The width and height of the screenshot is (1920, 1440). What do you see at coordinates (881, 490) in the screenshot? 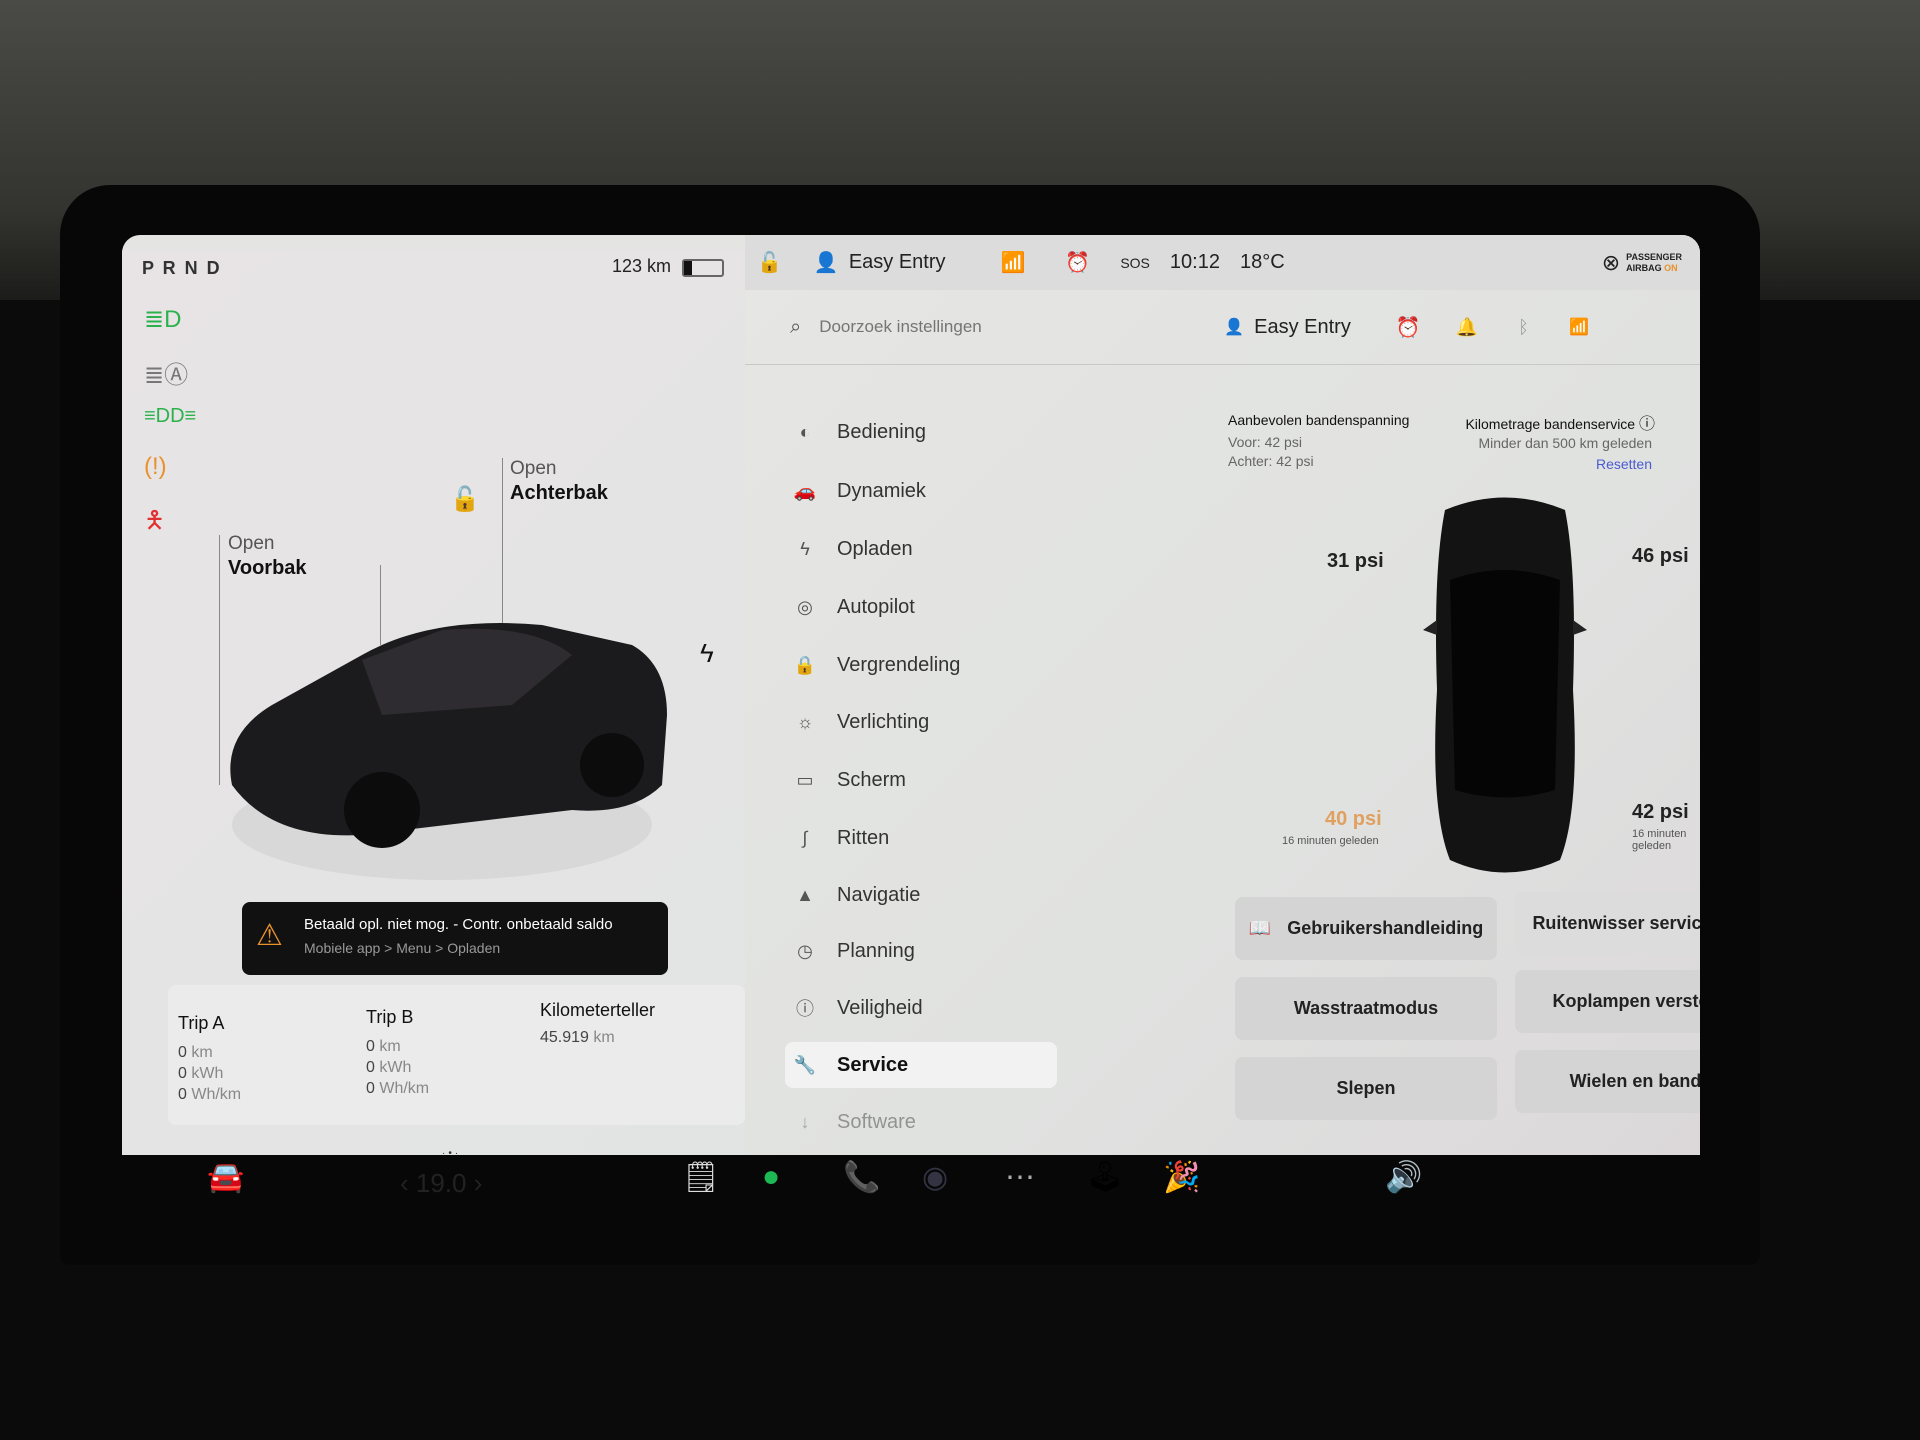
I see `menu-item-label: Dynamiek` at bounding box center [881, 490].